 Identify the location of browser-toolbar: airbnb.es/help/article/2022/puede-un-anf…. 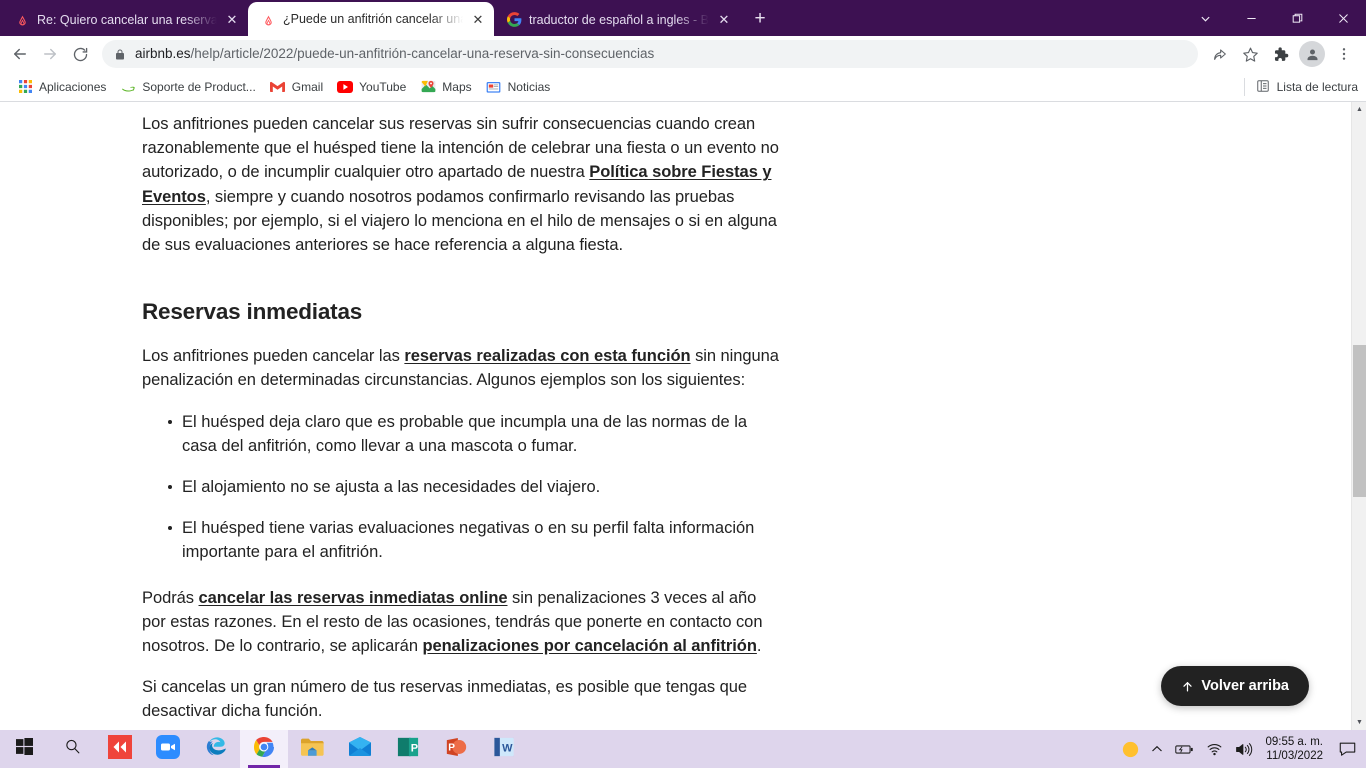
(683, 54).